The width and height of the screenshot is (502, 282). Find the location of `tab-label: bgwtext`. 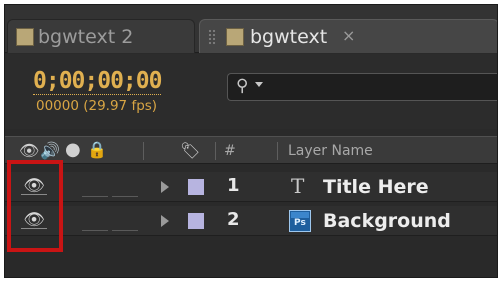

tab-label: bgwtext is located at coordinates (289, 36).